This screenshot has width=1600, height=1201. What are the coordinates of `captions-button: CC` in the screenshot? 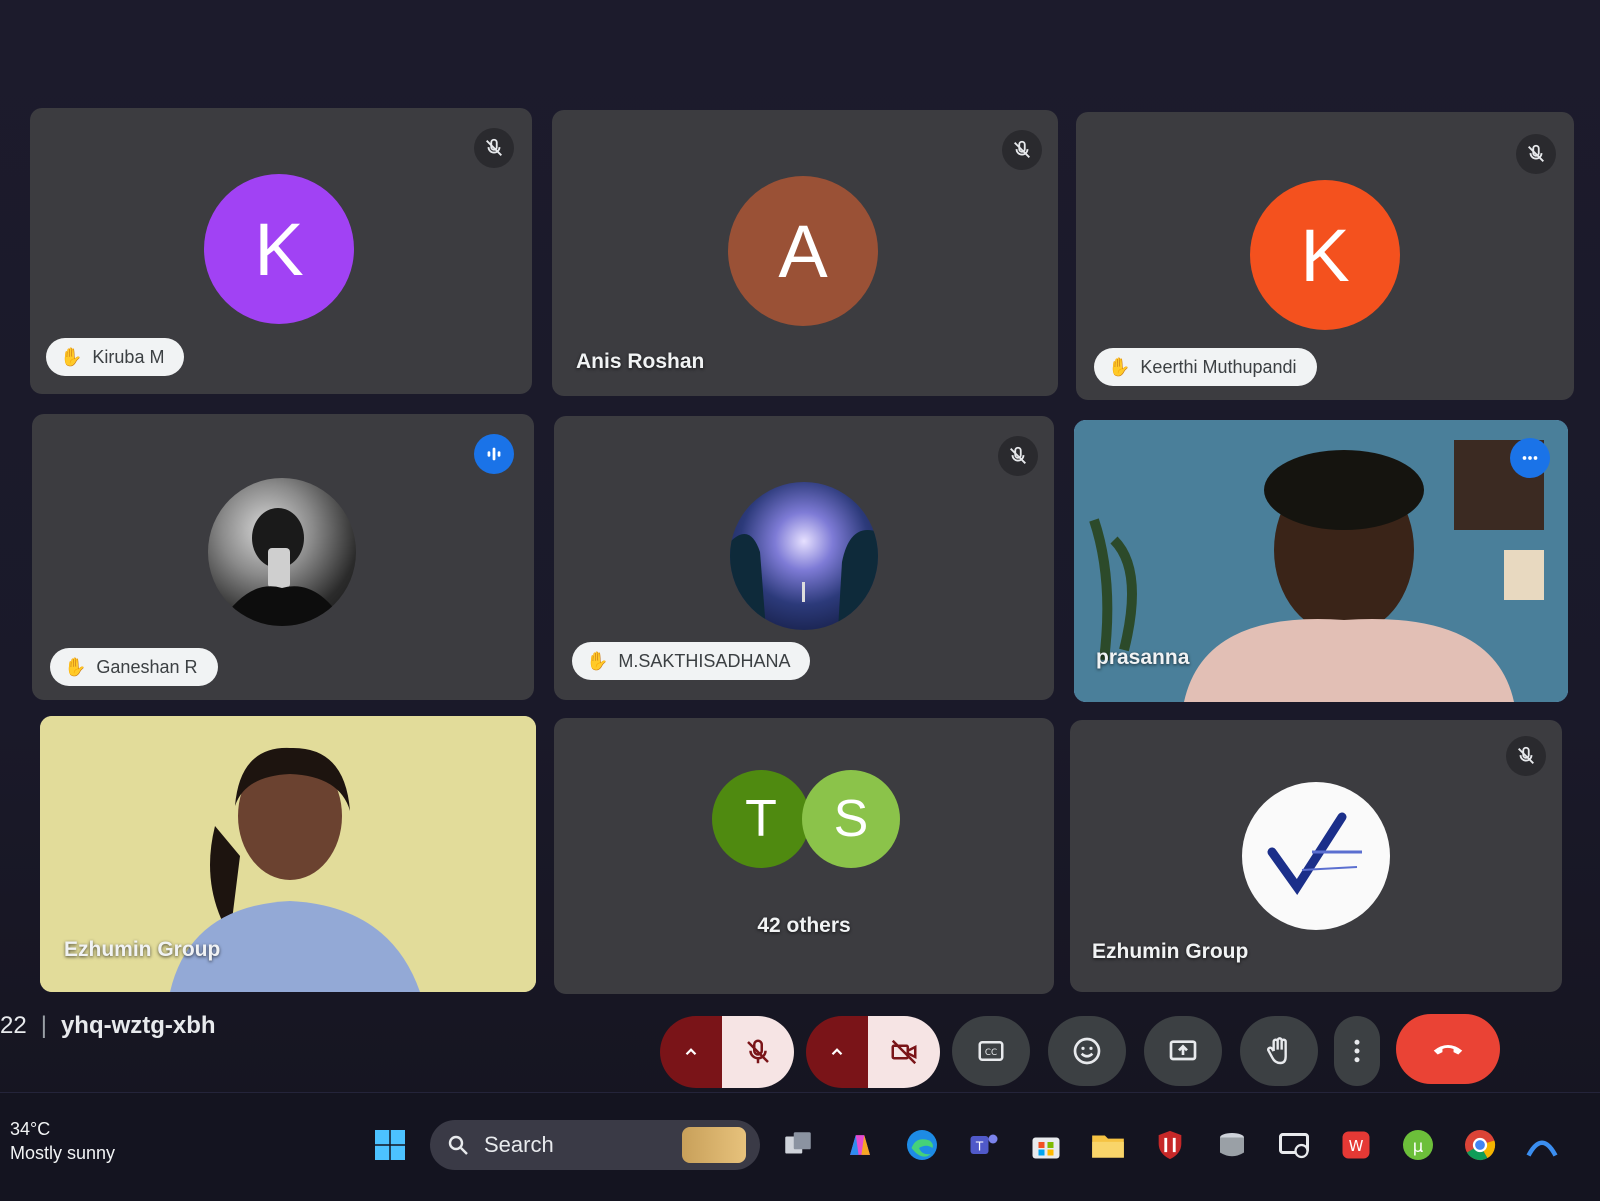 It's located at (991, 1051).